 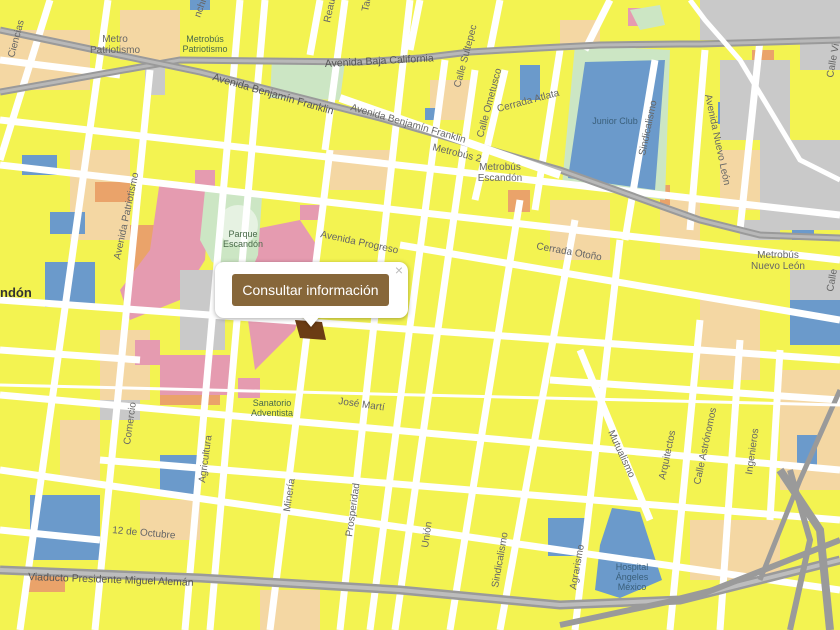 I want to click on label-metrobus-nuevo-leon: Metrobús Nuevo León, so click(x=778, y=261).